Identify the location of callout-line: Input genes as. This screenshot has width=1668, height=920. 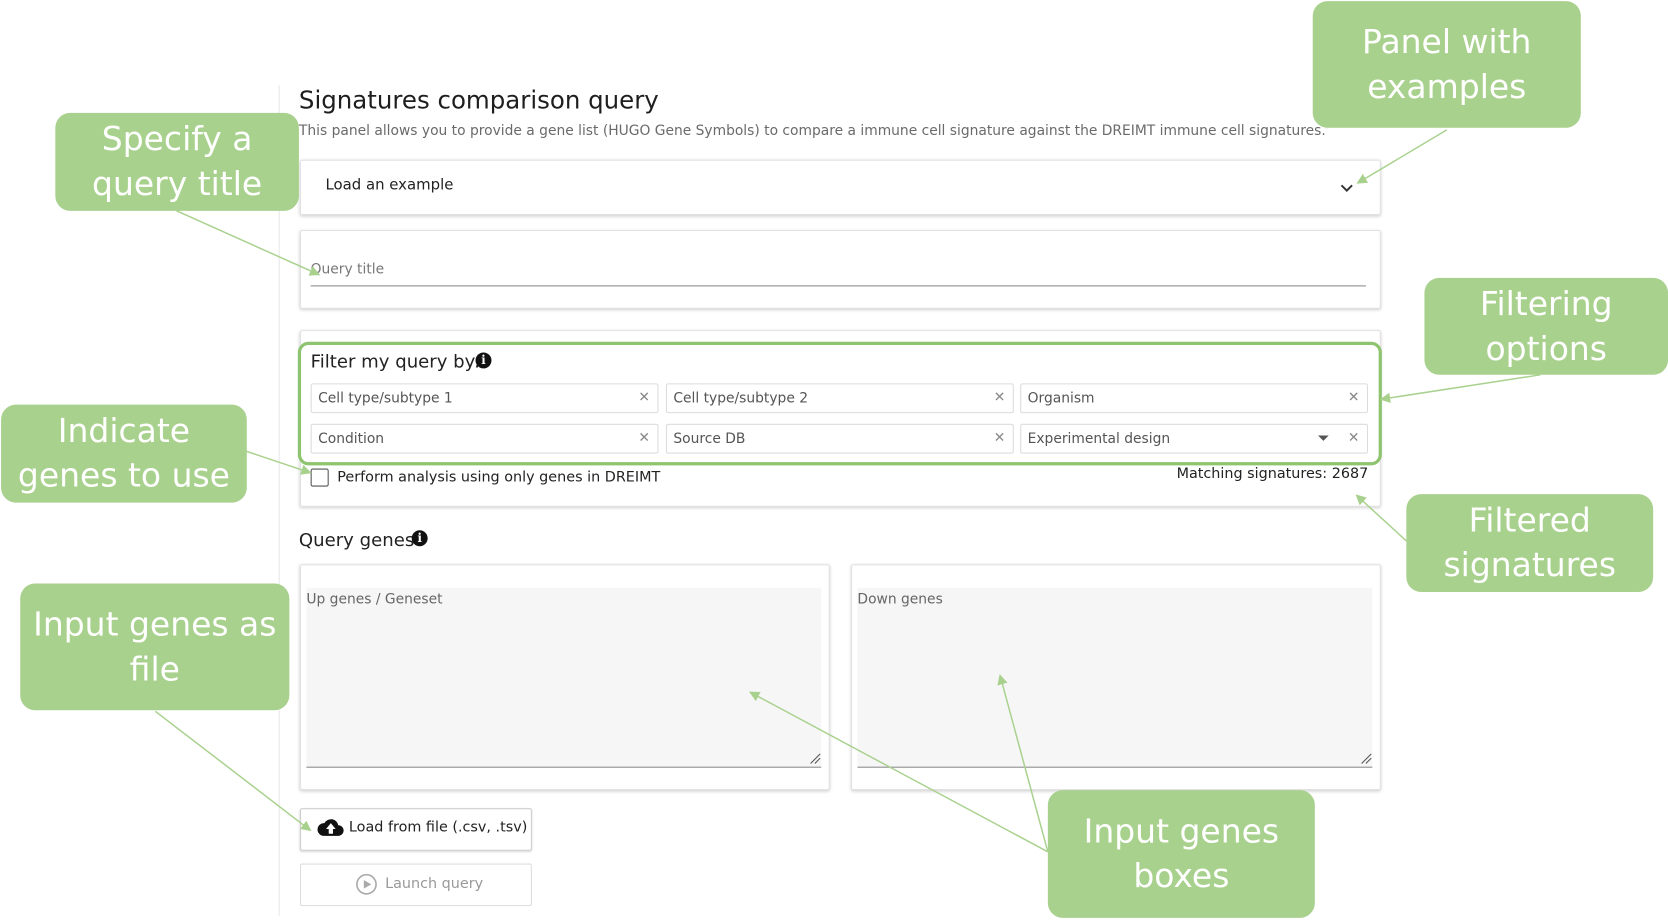
(155, 624).